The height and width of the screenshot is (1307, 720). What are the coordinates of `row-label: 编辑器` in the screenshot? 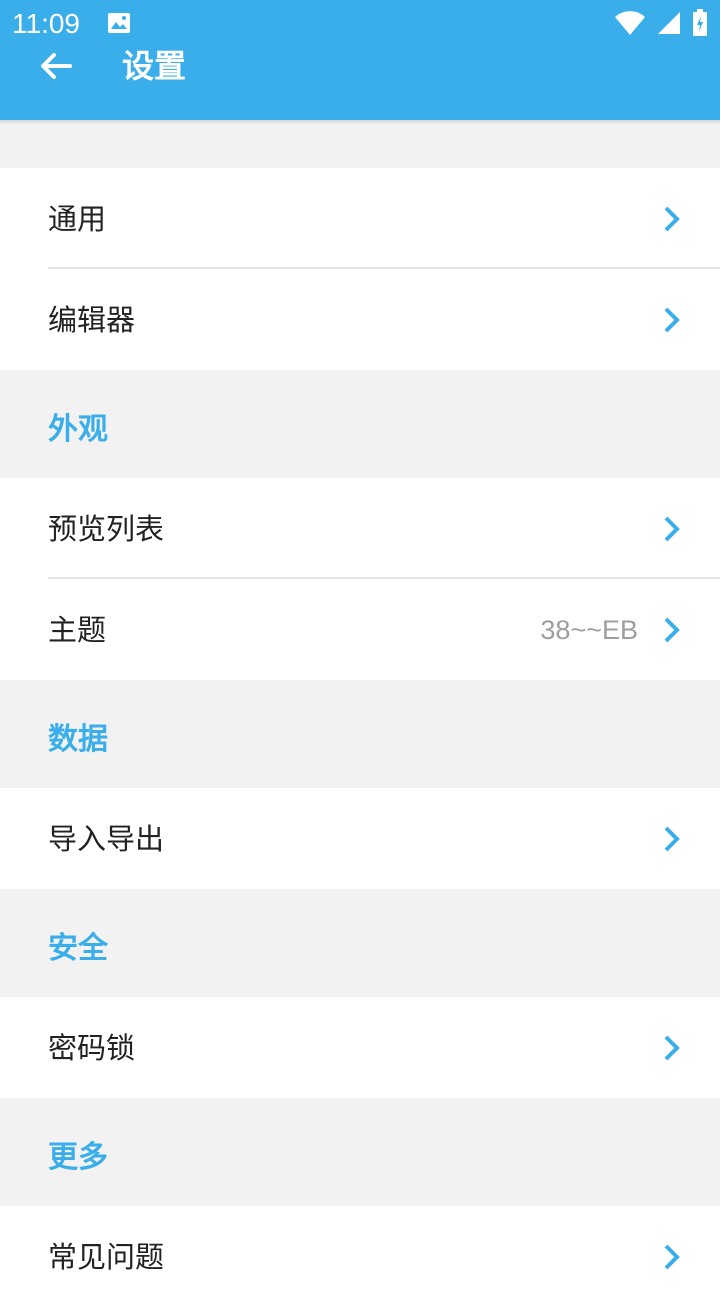 It's located at (92, 319).